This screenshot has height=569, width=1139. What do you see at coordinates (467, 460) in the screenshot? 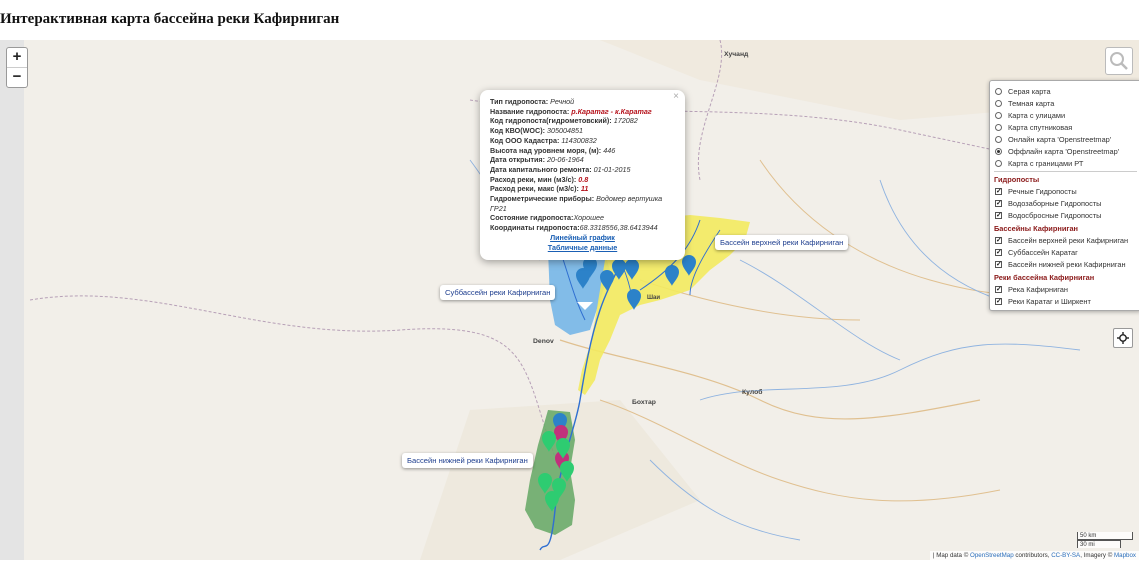
I see `lower-basin-label: Бассейн нижней реки Кафирниган` at bounding box center [467, 460].